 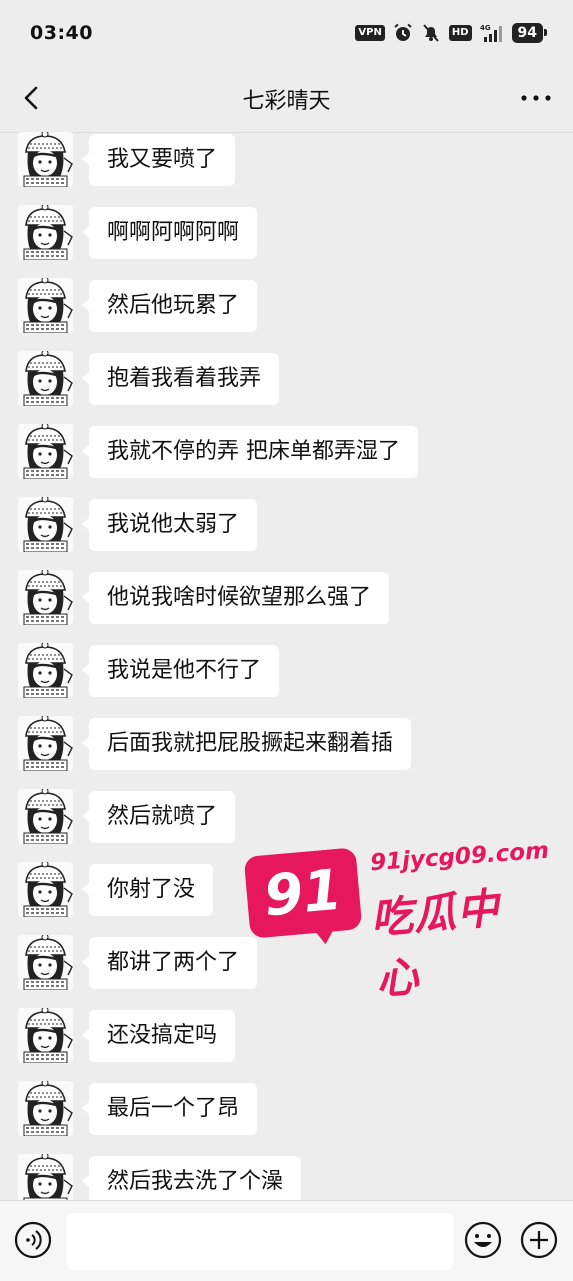 I want to click on message-row: 我又要喷了, so click(x=286, y=162).